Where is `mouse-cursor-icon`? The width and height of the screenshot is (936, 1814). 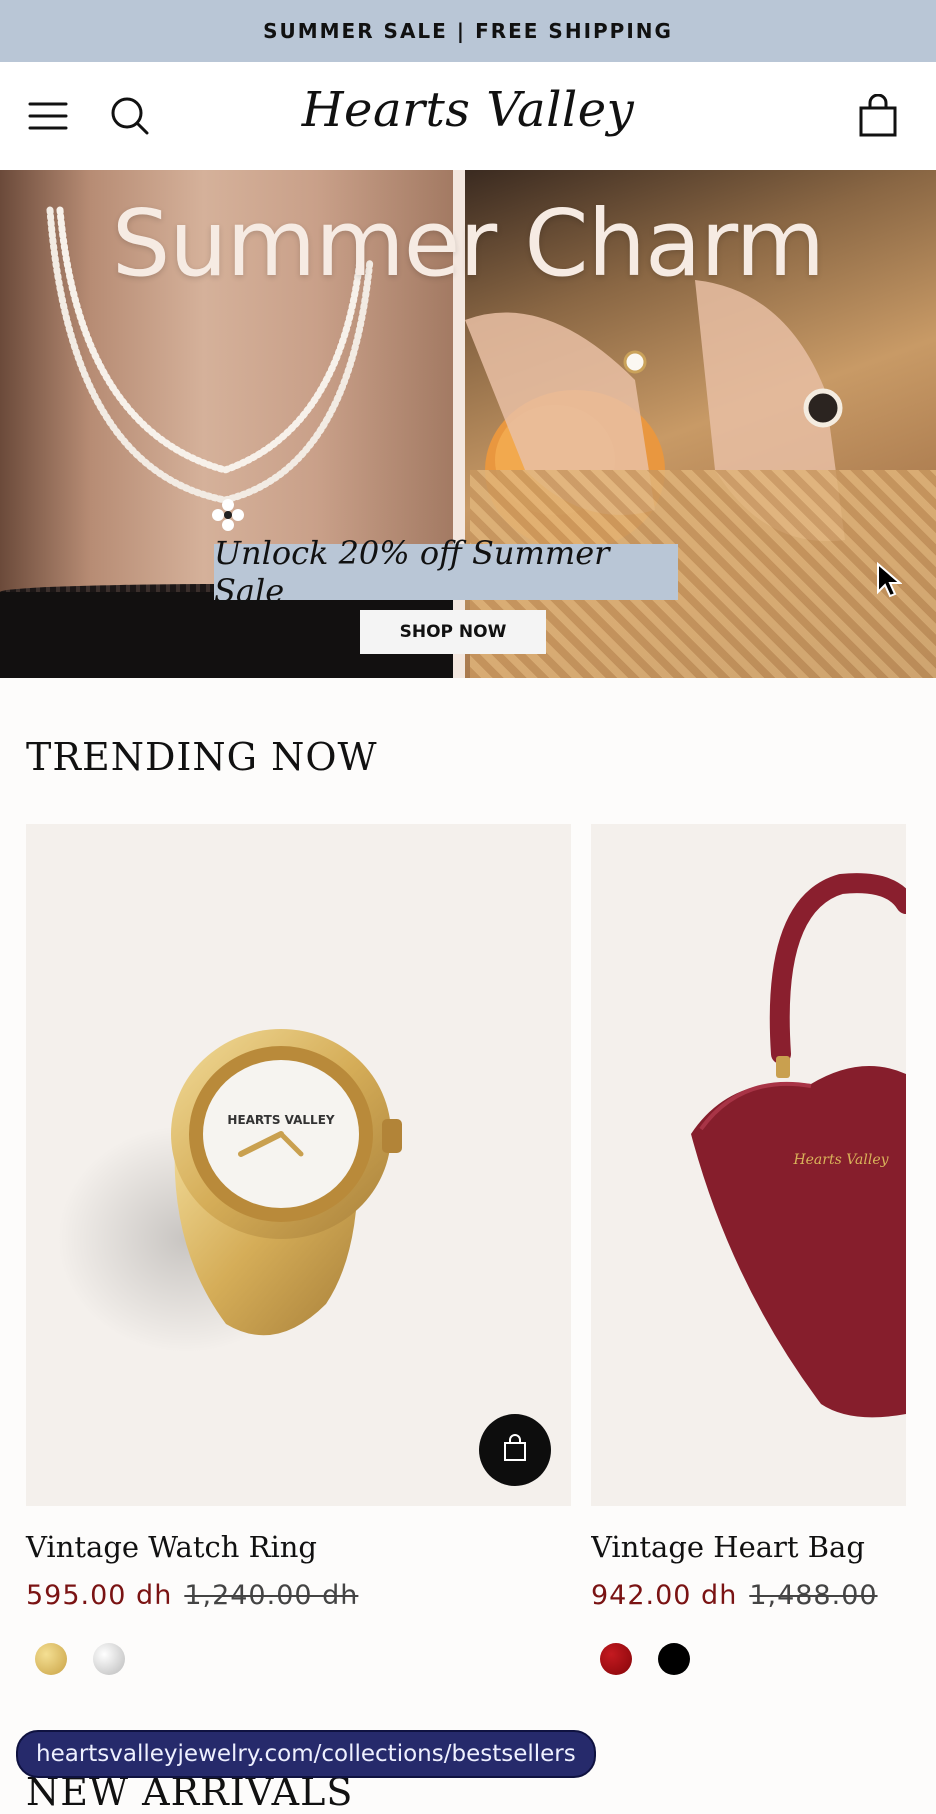
mouse-cursor-icon is located at coordinates (889, 579).